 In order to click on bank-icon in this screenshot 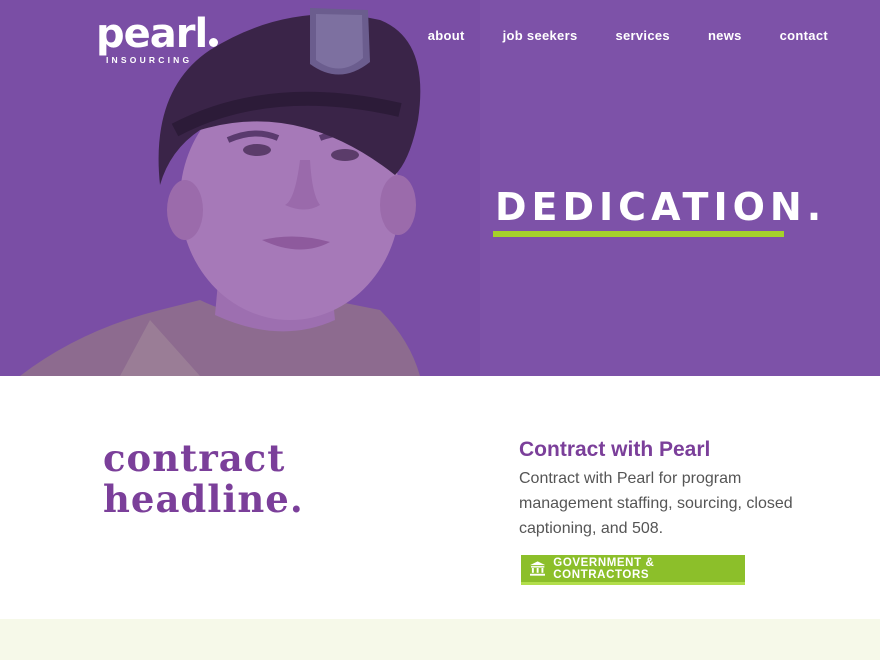, I will do `click(538, 568)`.